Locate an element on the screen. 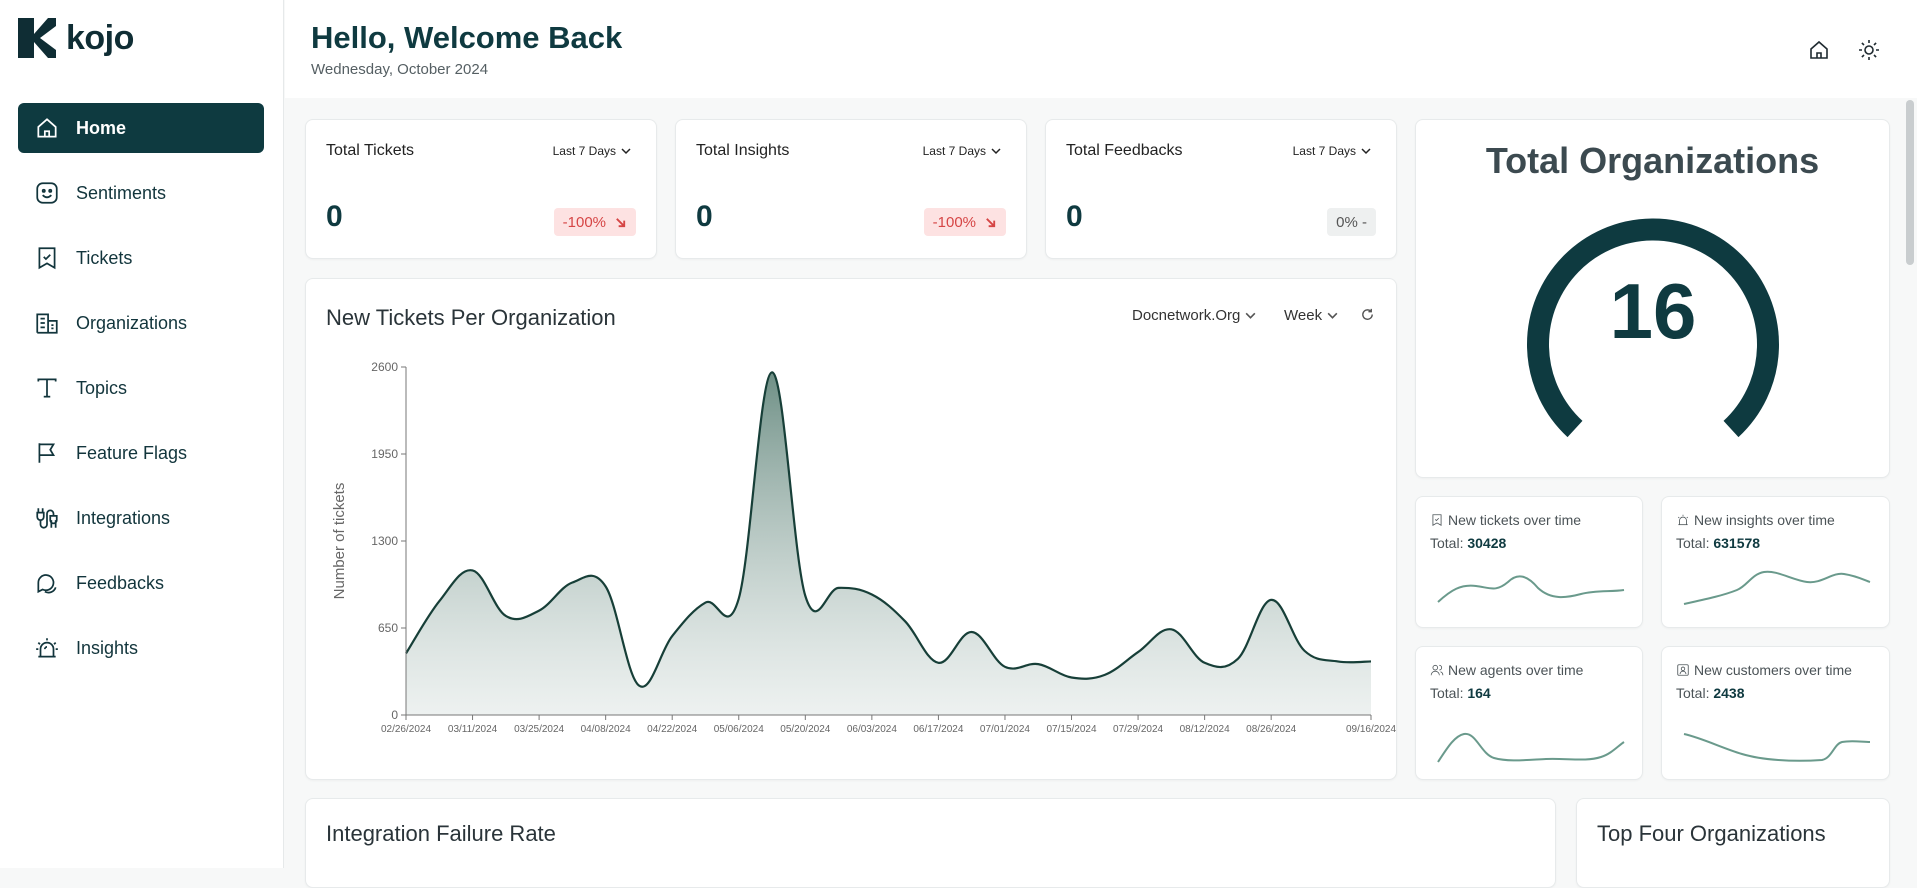 This screenshot has height=888, width=1917. mini-card-title-text: New customers over time is located at coordinates (1773, 670).